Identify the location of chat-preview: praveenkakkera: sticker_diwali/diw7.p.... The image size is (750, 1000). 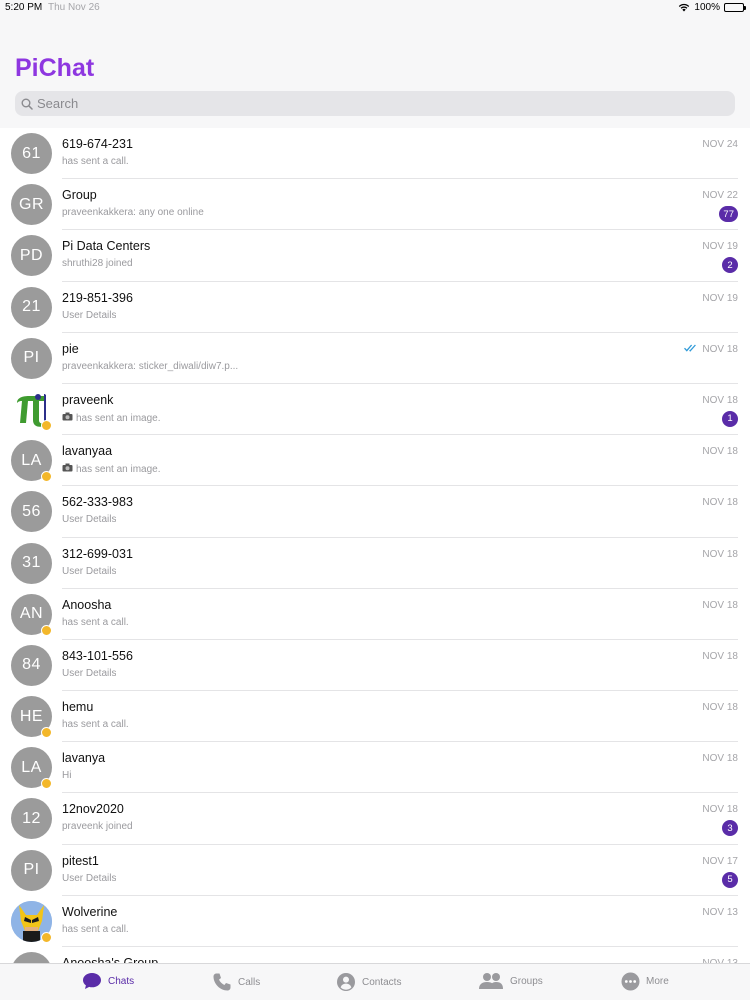
(150, 366).